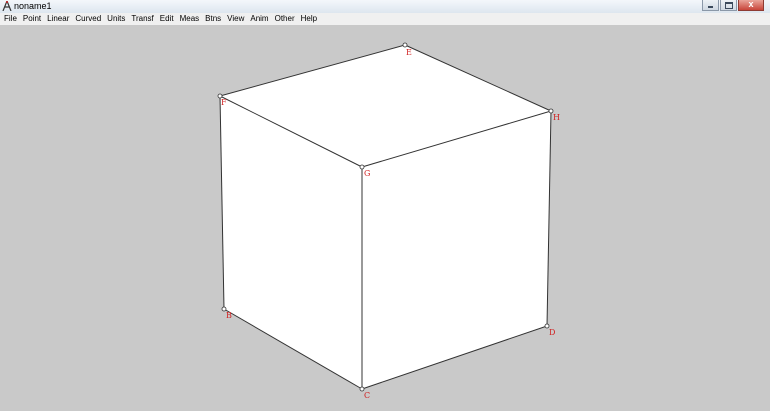 Image resolution: width=770 pixels, height=411 pixels. I want to click on menu-edit: Edit, so click(167, 19).